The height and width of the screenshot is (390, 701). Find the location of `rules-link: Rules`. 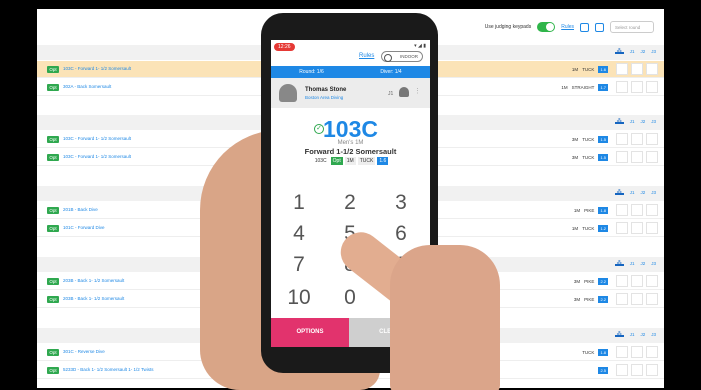

rules-link: Rules is located at coordinates (567, 27).